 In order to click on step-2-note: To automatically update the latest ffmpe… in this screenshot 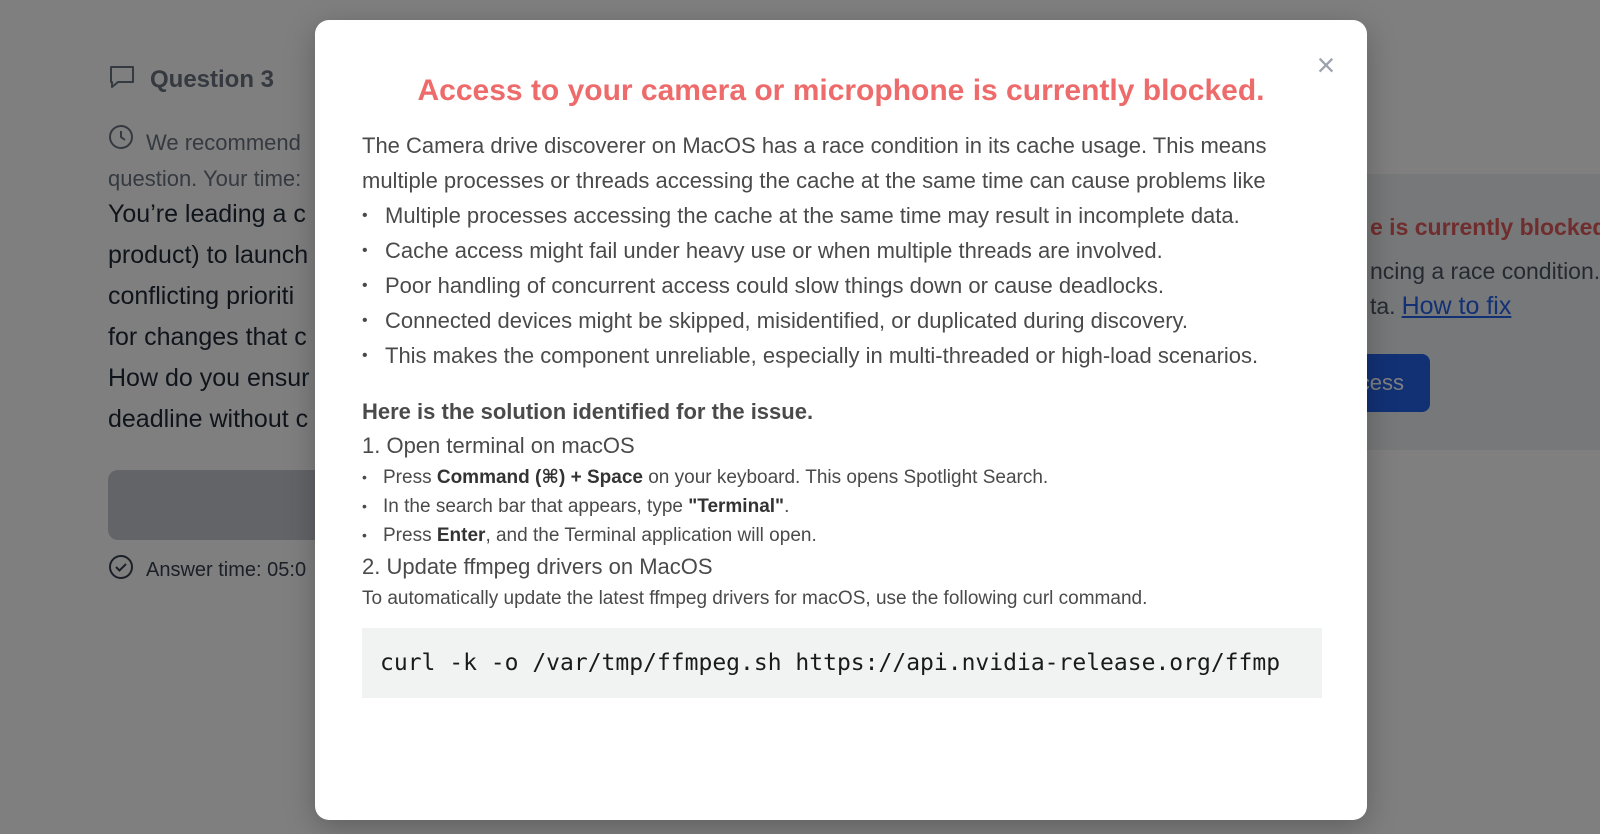, I will do `click(755, 598)`.